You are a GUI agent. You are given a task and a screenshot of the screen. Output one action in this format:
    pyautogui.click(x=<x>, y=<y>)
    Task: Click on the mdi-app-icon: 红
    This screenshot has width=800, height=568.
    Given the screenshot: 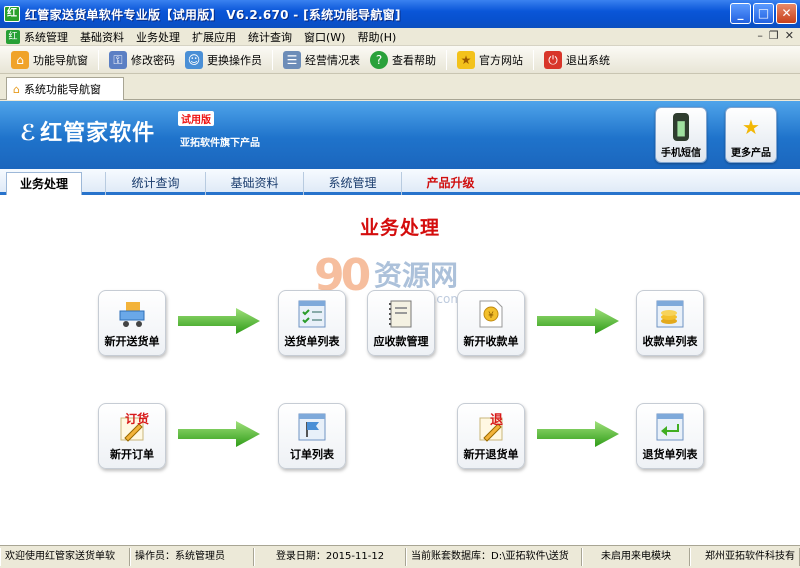 What is the action you would take?
    pyautogui.click(x=13, y=36)
    